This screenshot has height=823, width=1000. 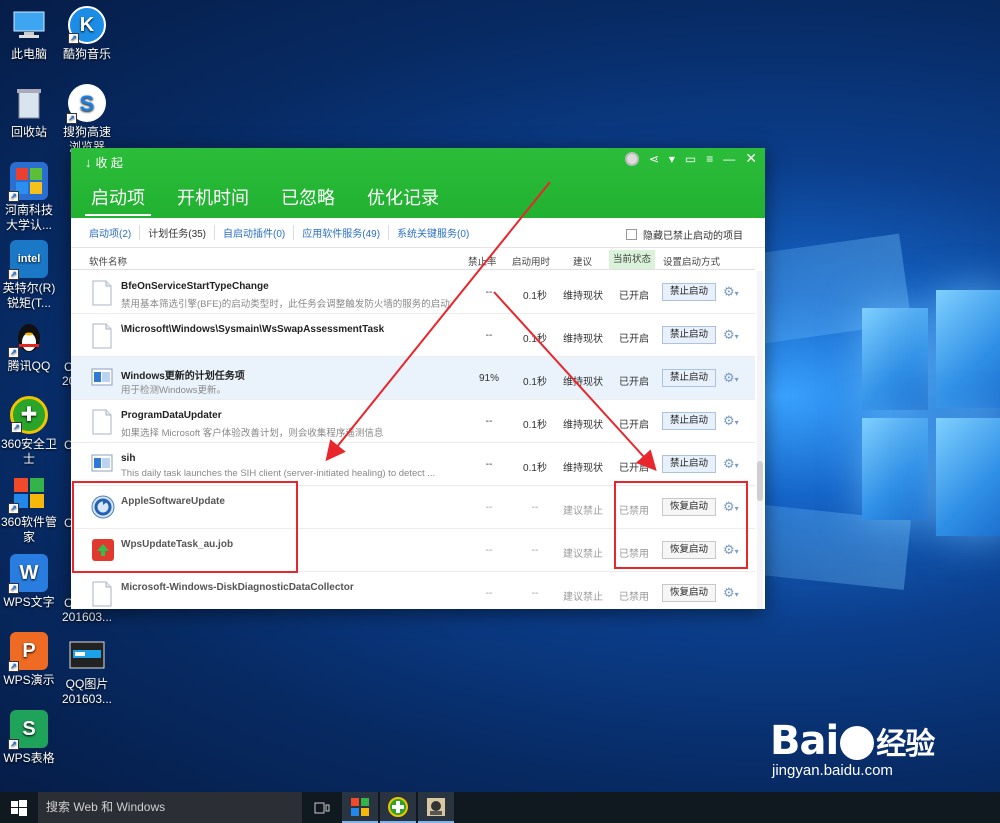 What do you see at coordinates (128, 458) in the screenshot?
I see `row-name: sih` at bounding box center [128, 458].